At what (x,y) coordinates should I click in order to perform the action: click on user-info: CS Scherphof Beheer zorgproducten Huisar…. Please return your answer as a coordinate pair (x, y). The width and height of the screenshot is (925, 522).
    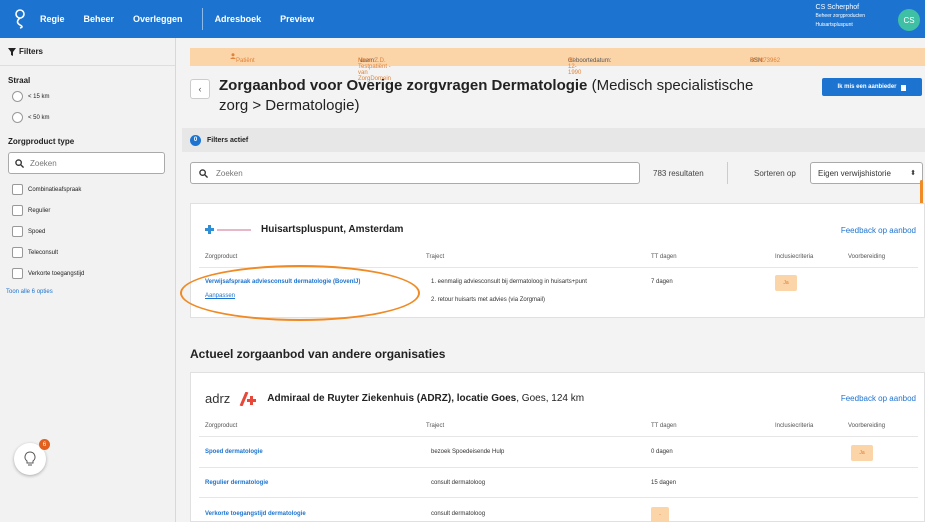
    Looking at the image, I should click on (840, 16).